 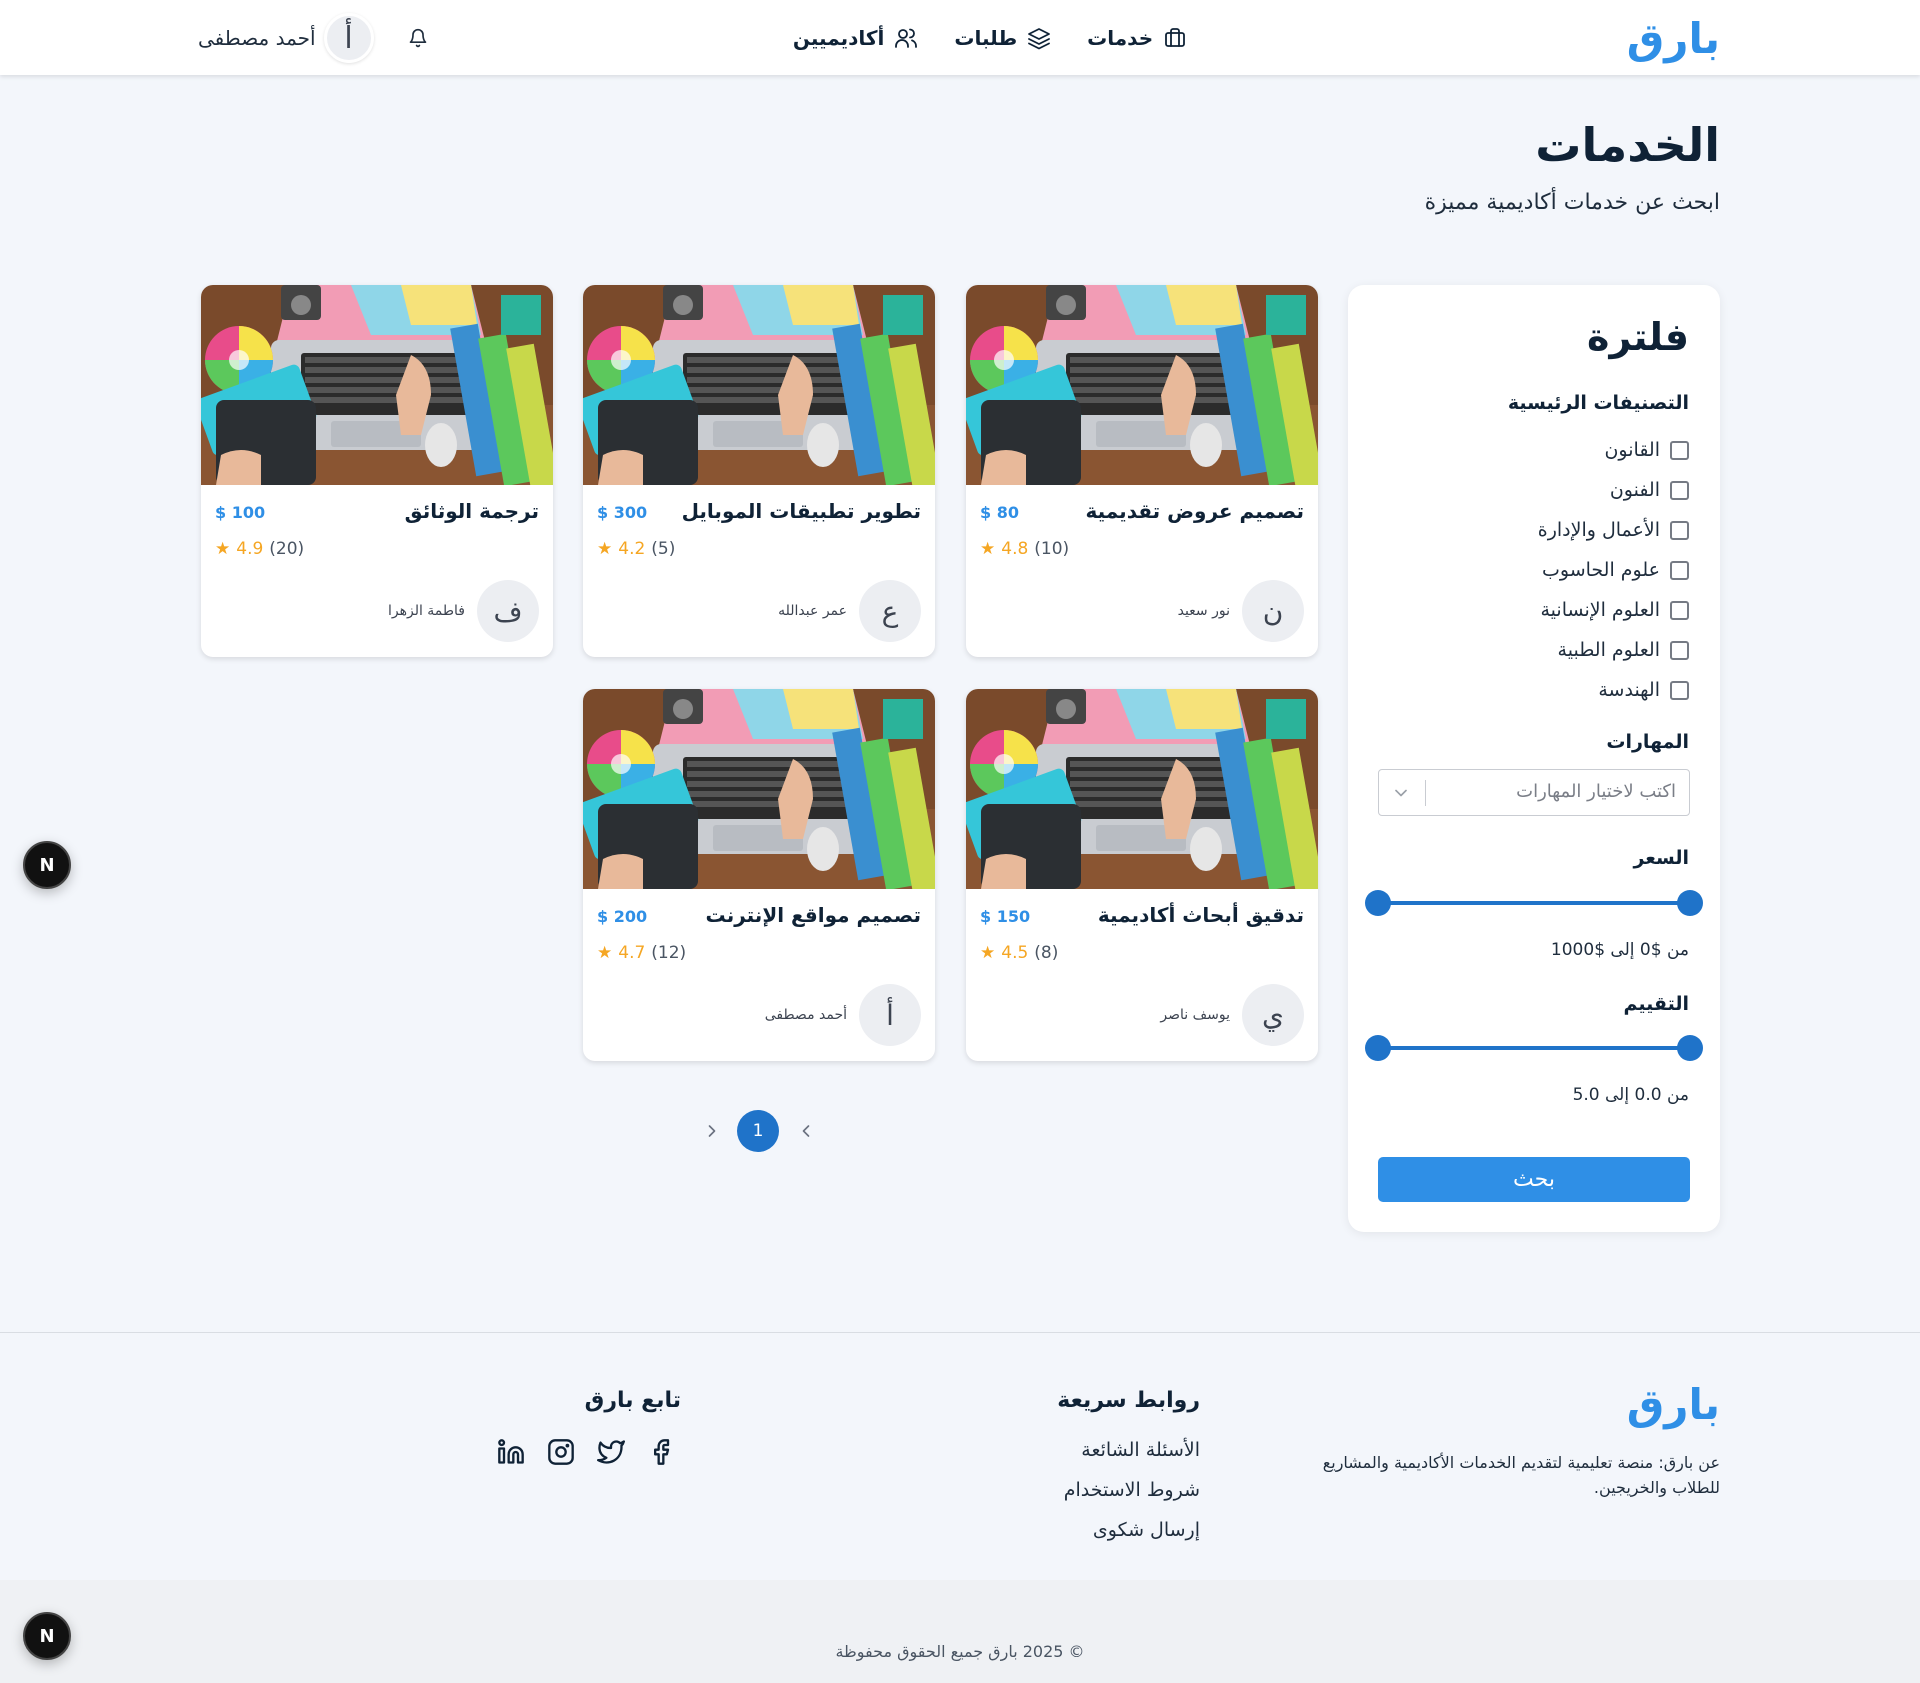 I want to click on service-title: تصميم مواقع الإنترنت, so click(x=813, y=915).